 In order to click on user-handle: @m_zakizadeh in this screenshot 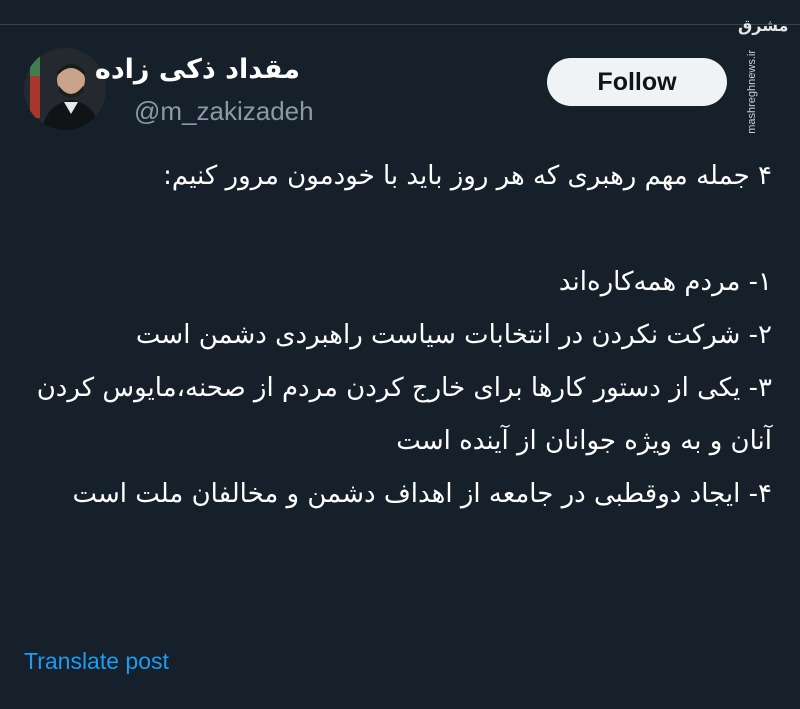, I will do `click(224, 111)`.